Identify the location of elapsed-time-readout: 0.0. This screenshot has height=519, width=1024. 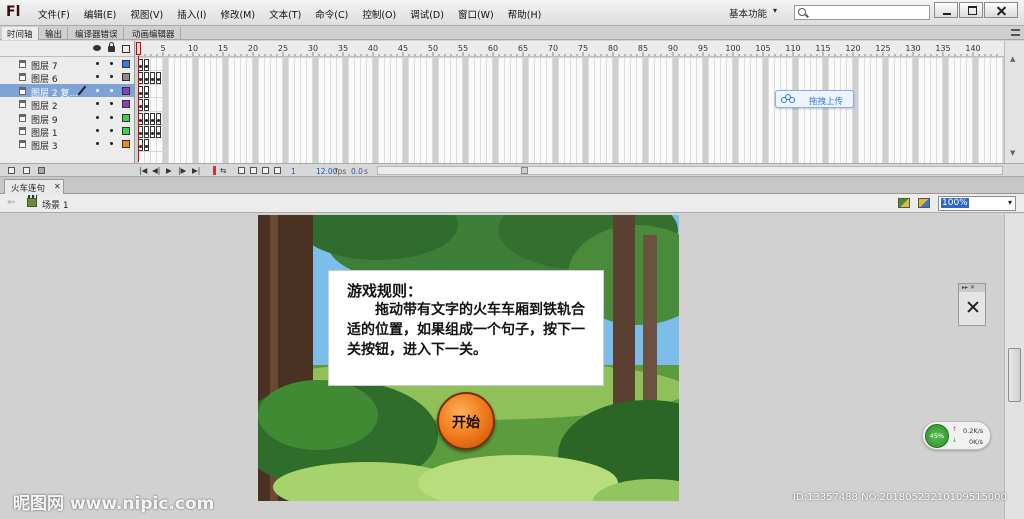
(357, 171).